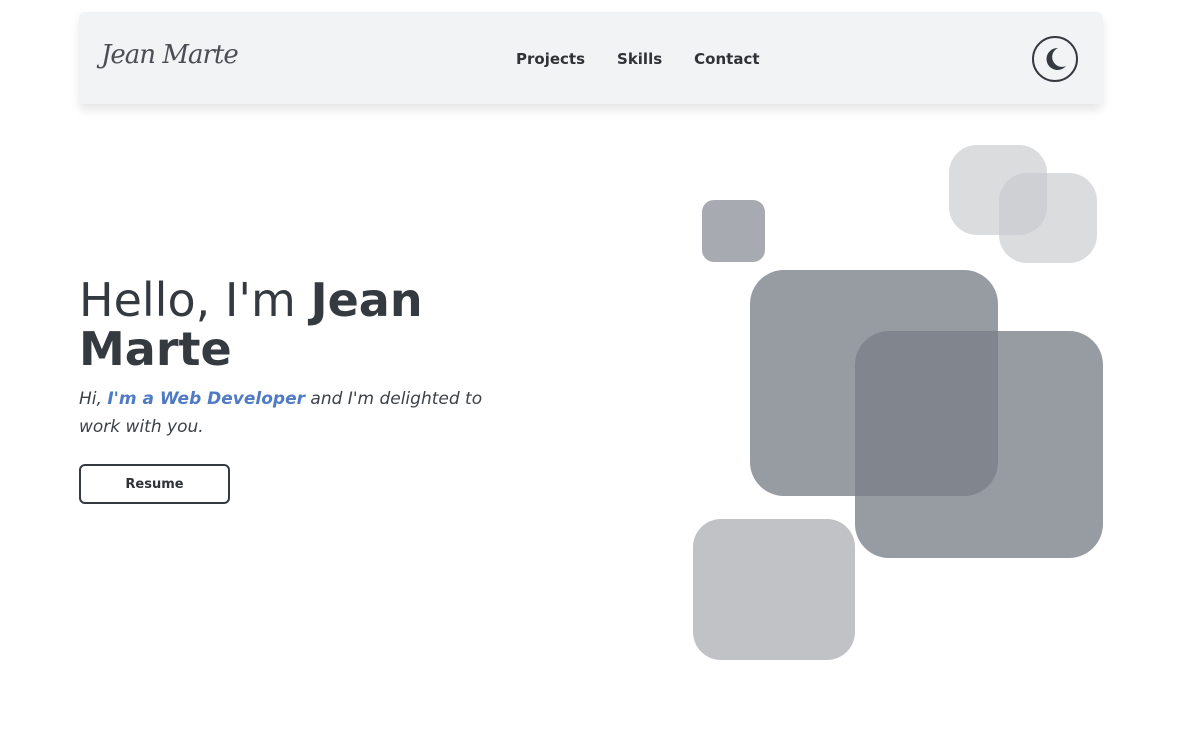 The width and height of the screenshot is (1198, 750). I want to click on hero-title: Hello, I'm Jean Marte, so click(289, 325).